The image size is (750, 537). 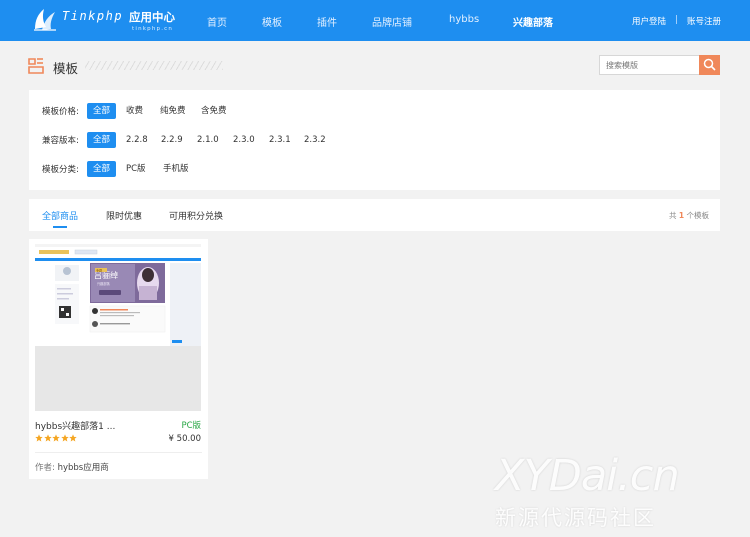 What do you see at coordinates (60, 141) in the screenshot?
I see `filter-label-version: 兼容版本:` at bounding box center [60, 141].